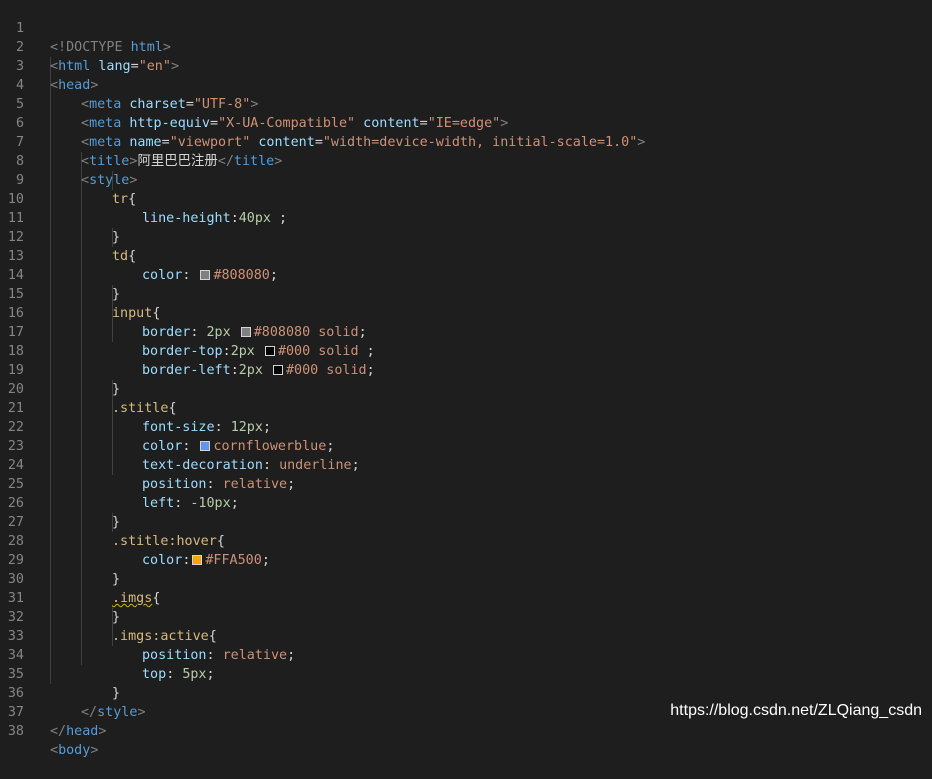 The height and width of the screenshot is (779, 932). I want to click on code-line: 33 position: relative;, so click(466, 635).